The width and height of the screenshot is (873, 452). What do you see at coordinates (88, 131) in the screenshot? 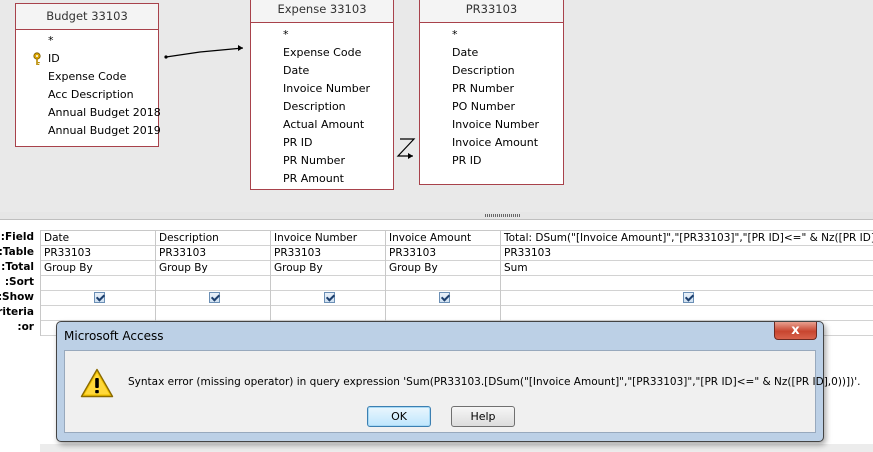
I see `field-item: Annual Budget 2019` at bounding box center [88, 131].